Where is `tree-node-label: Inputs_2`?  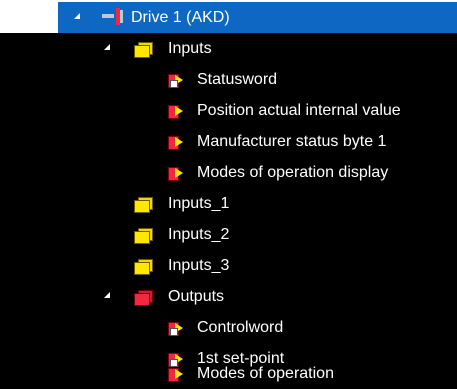 tree-node-label: Inputs_2 is located at coordinates (199, 234).